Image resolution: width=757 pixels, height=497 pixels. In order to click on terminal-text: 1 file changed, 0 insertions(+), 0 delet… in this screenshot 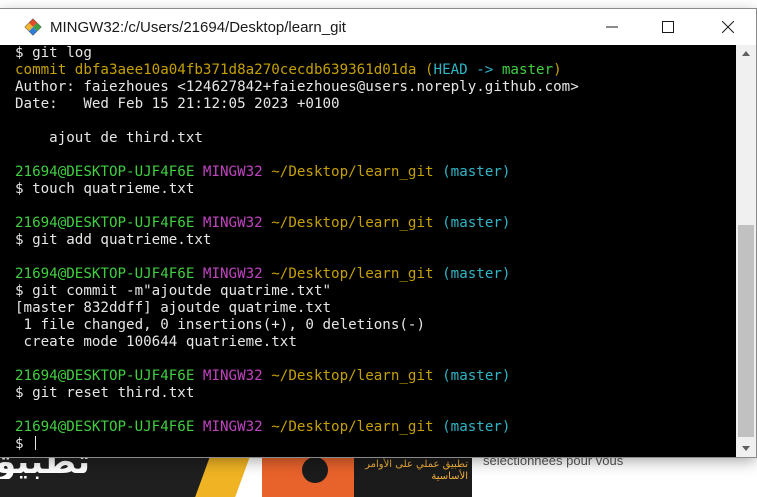, I will do `click(220, 325)`.